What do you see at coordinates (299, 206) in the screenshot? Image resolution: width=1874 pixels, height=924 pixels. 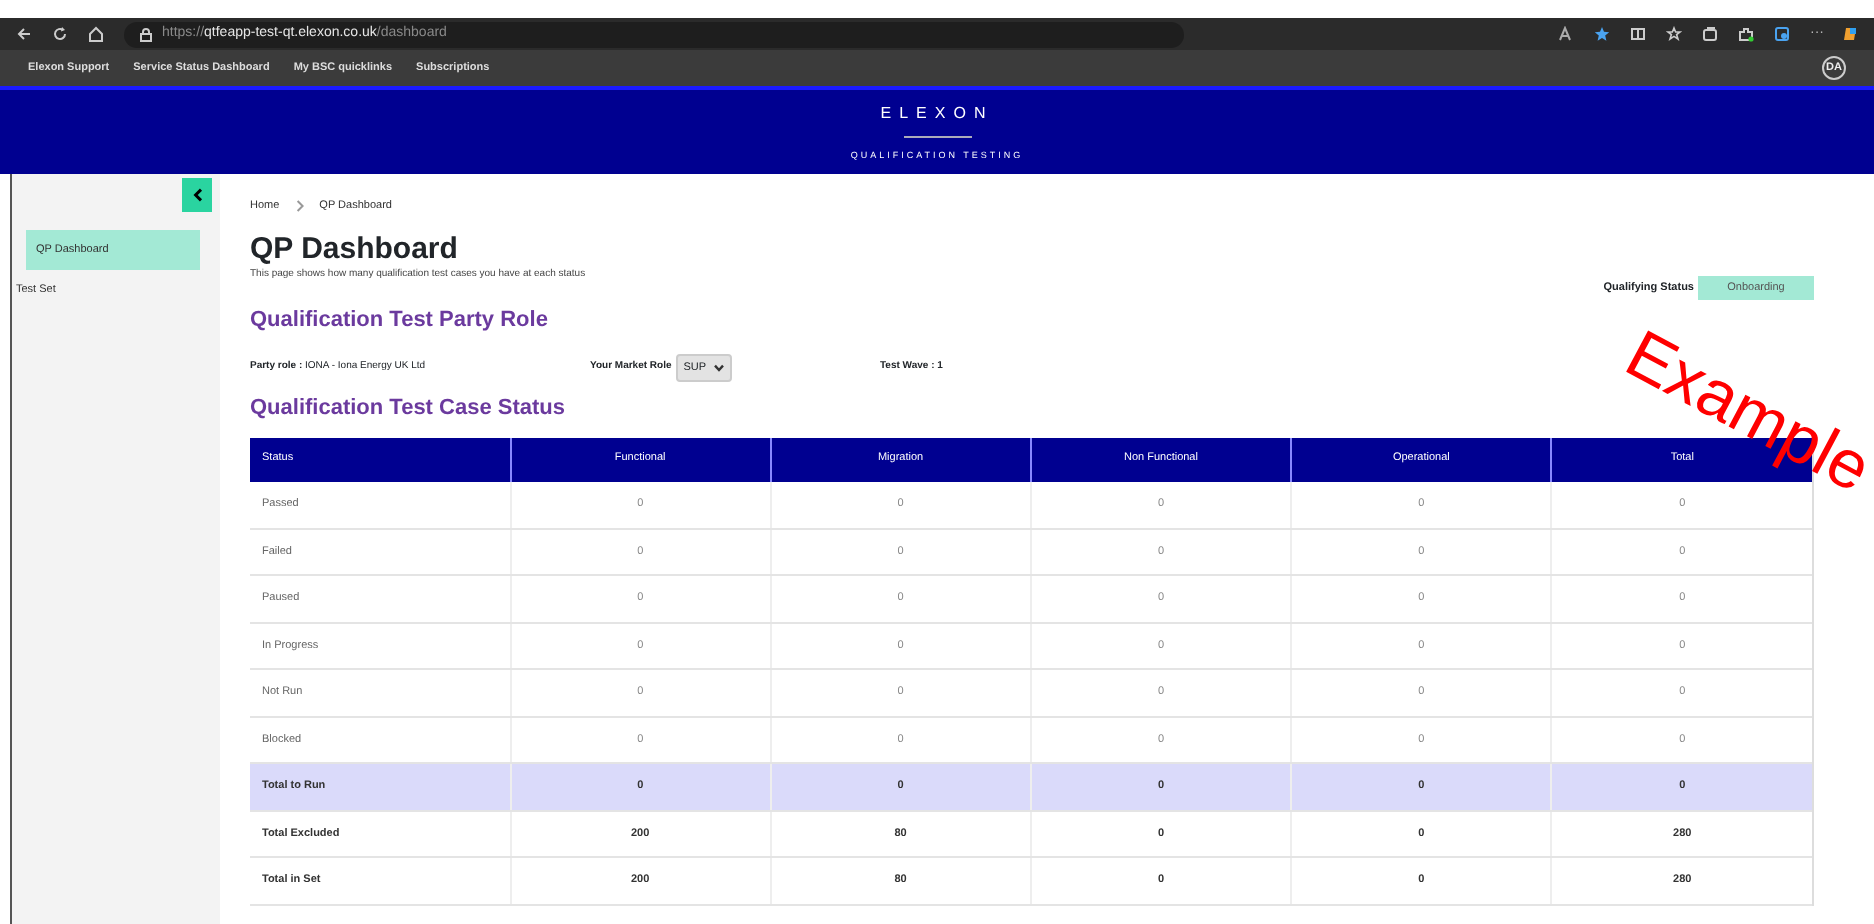 I see `chevron-right-icon` at bounding box center [299, 206].